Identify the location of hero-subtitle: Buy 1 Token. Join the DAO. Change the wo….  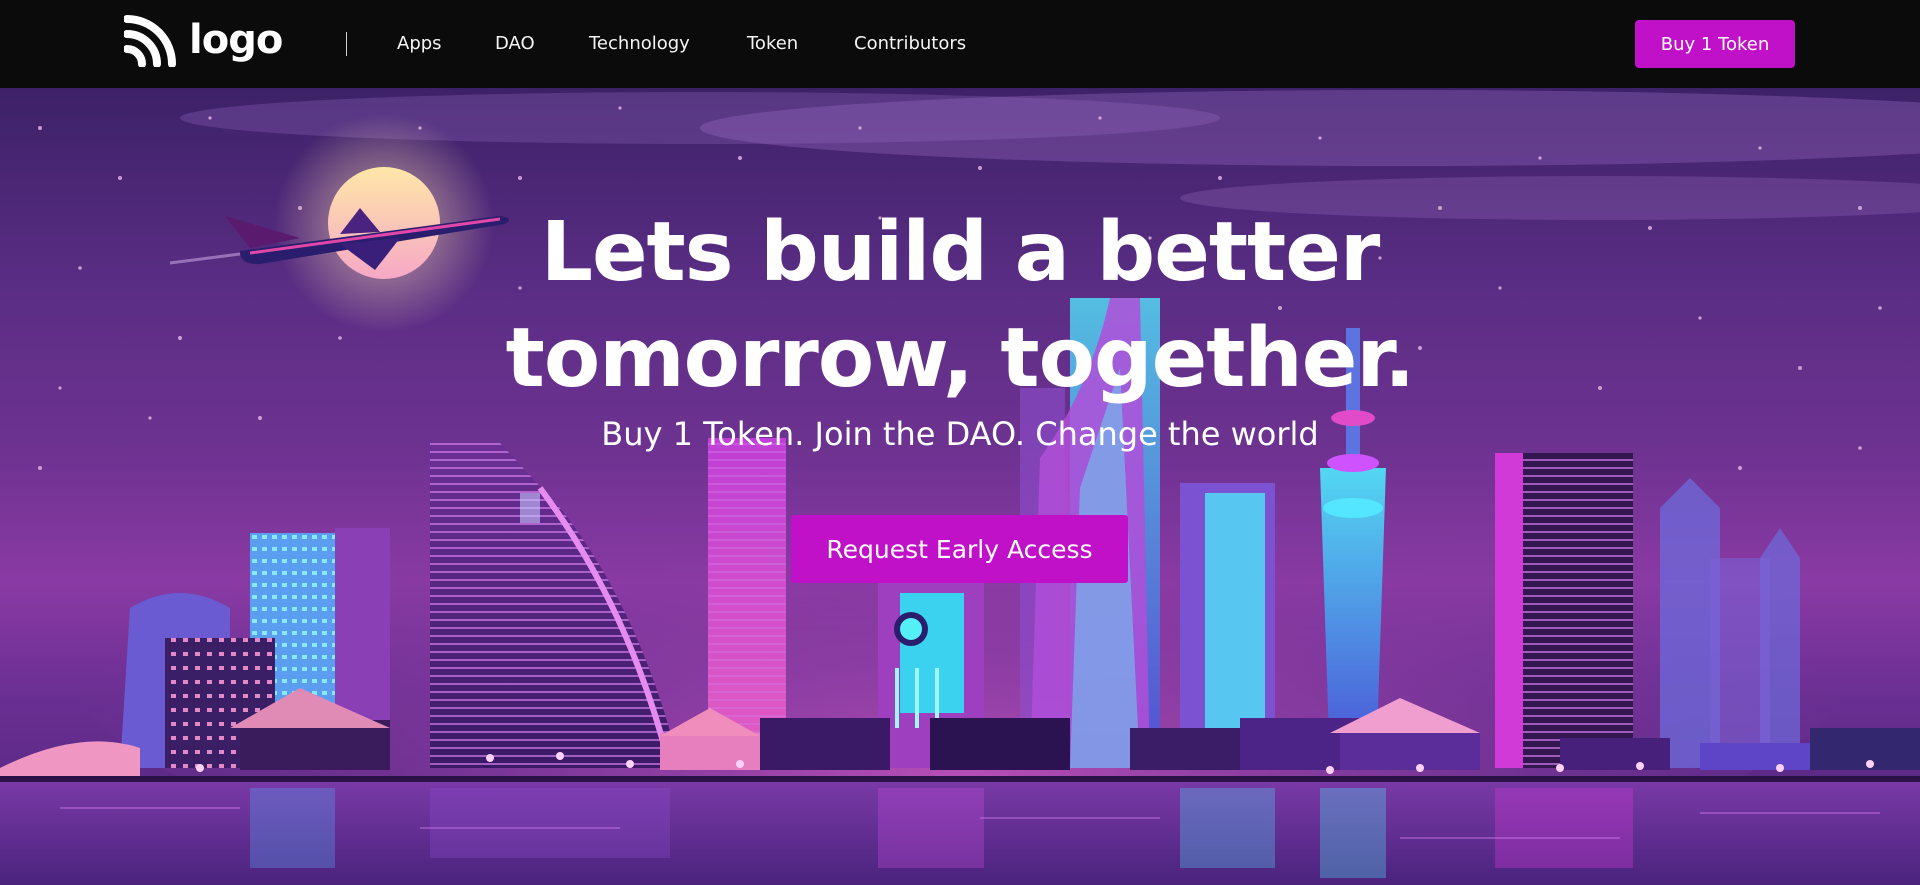
(960, 434).